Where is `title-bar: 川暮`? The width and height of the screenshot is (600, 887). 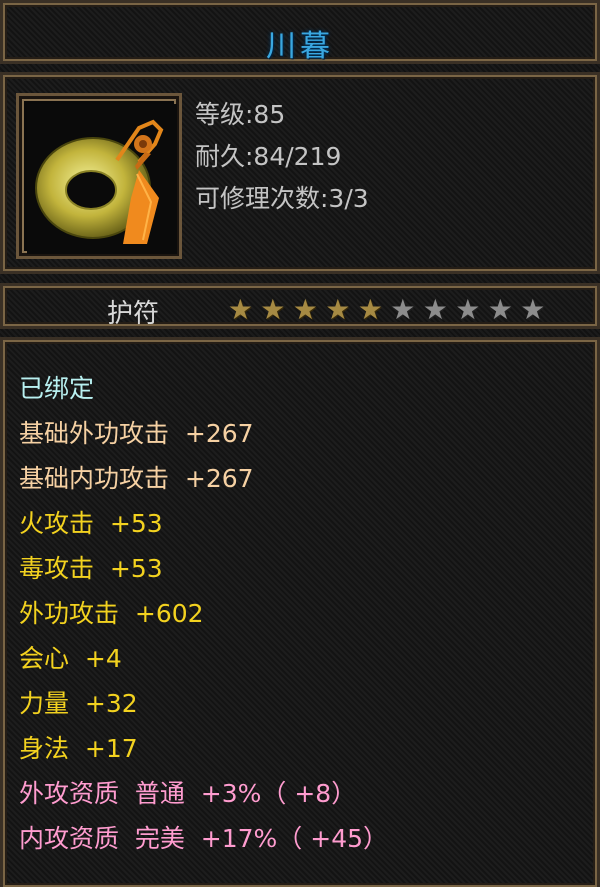 title-bar: 川暮 is located at coordinates (300, 32).